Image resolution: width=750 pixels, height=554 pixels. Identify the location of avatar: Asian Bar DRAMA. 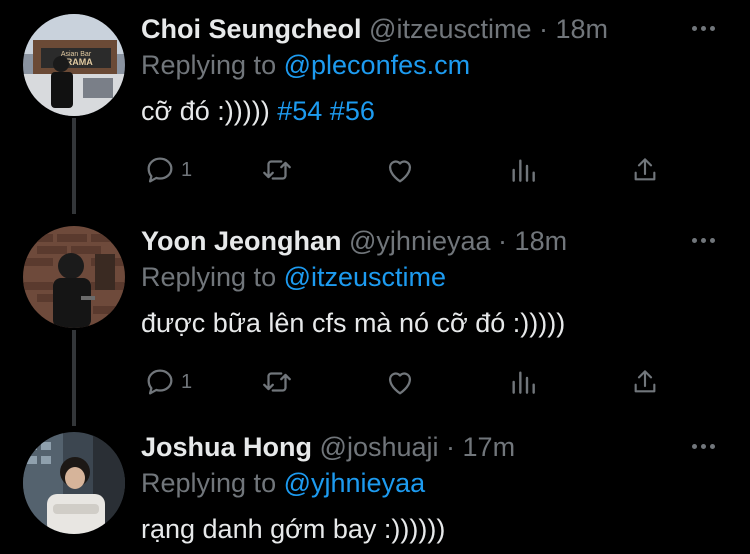
(74, 65).